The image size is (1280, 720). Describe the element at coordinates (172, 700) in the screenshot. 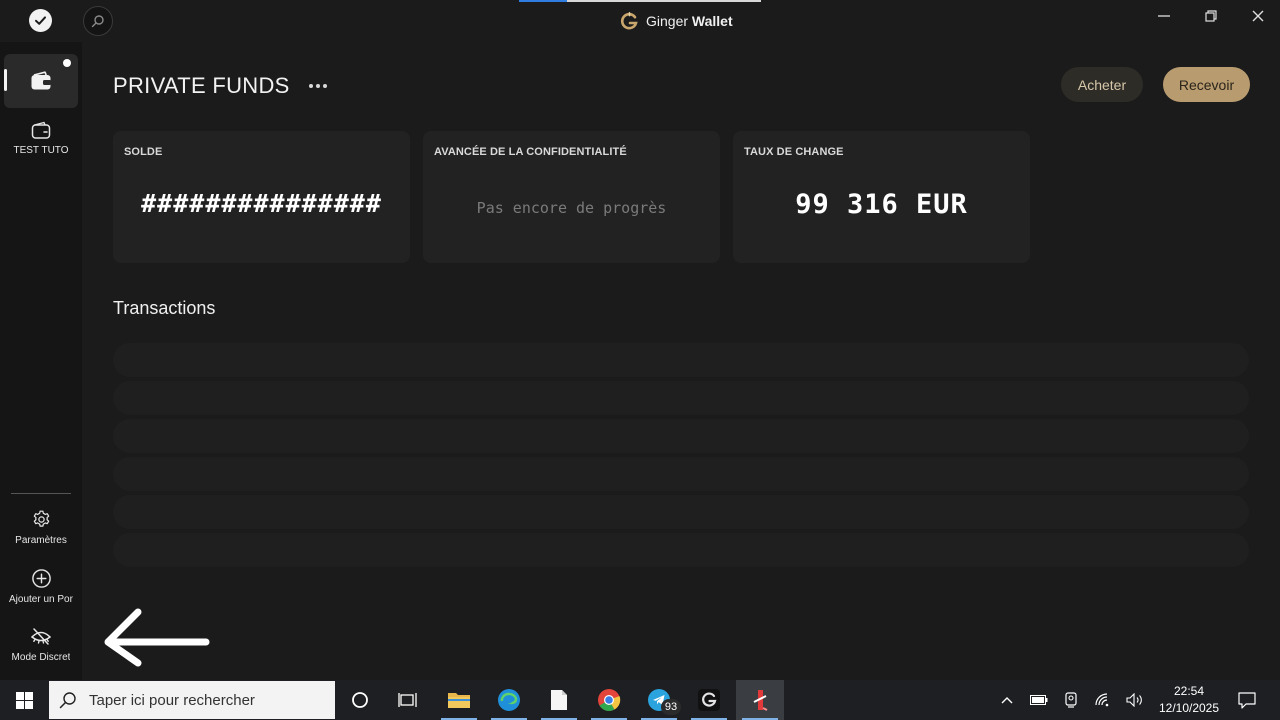

I see `taskbar-search-placeholder: Taper ici pour rechercher` at that location.